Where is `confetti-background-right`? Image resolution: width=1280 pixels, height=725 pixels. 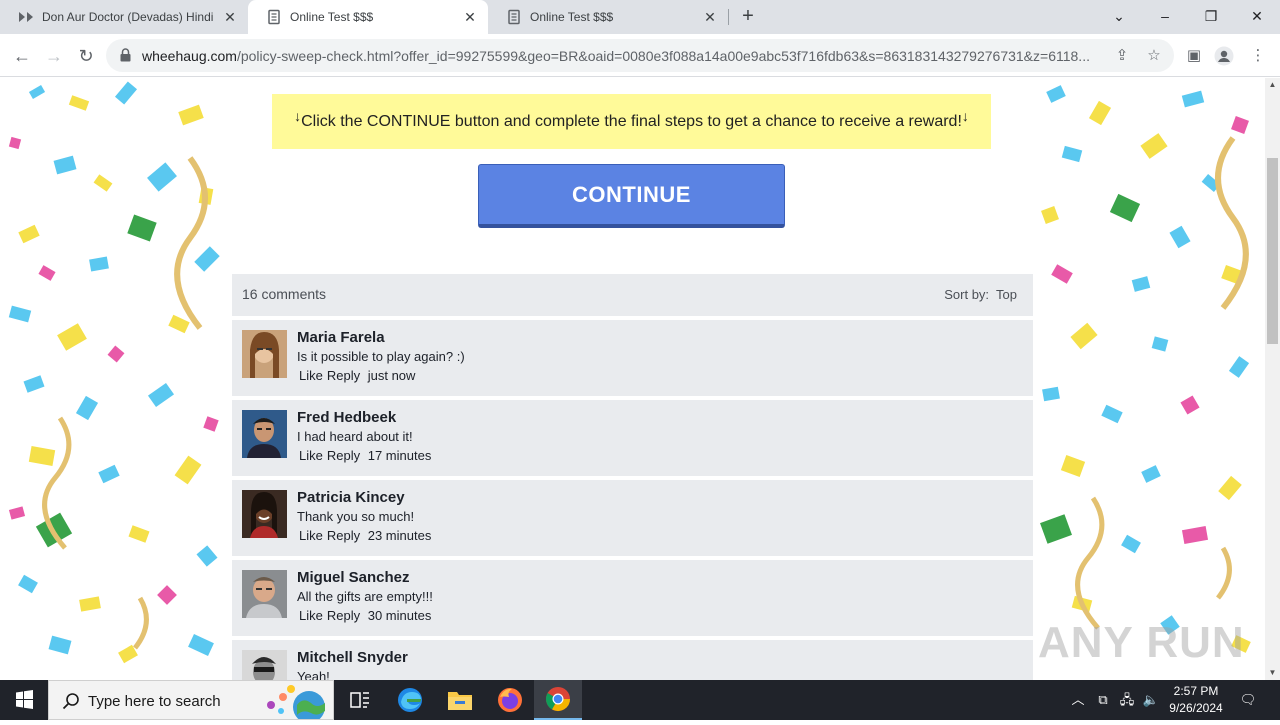 confetti-background-right is located at coordinates (1145, 369).